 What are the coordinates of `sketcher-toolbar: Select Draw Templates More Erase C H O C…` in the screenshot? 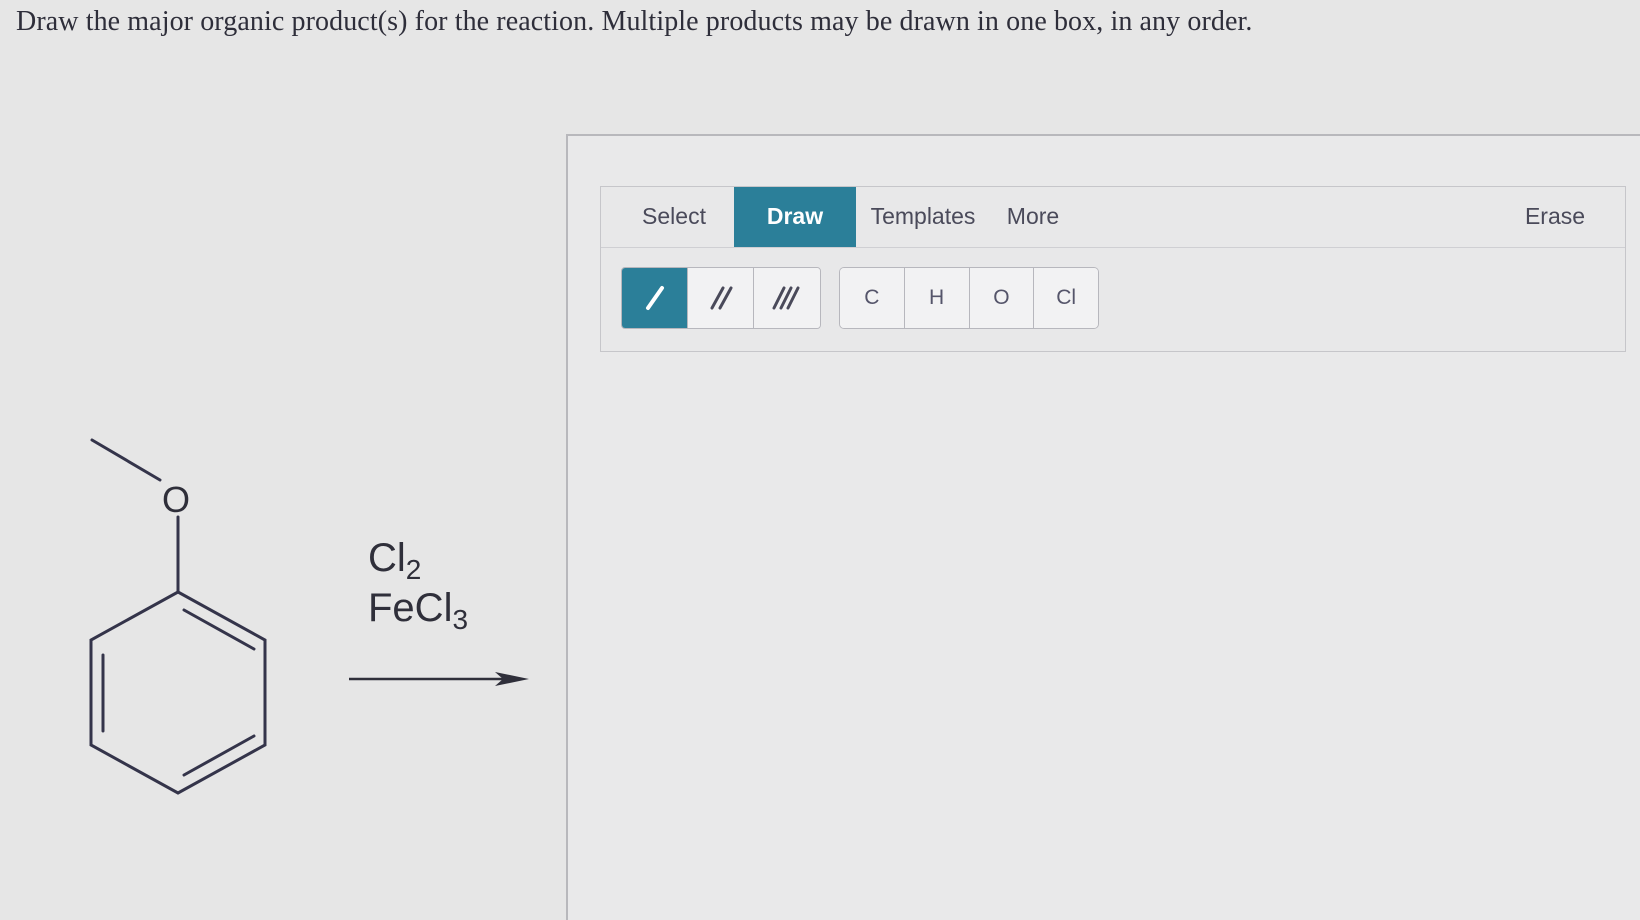 It's located at (1113, 269).